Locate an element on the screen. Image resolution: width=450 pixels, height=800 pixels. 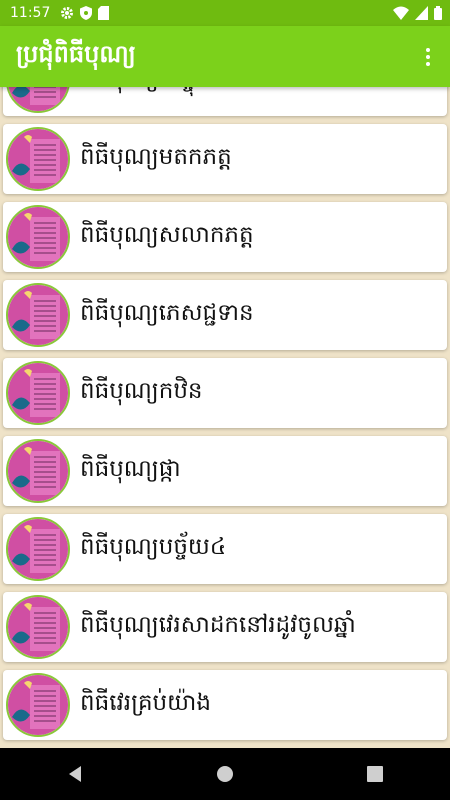
list-item-label: ពិធីវេរគ្រប់យ៉ាង is located at coordinates (145, 702).